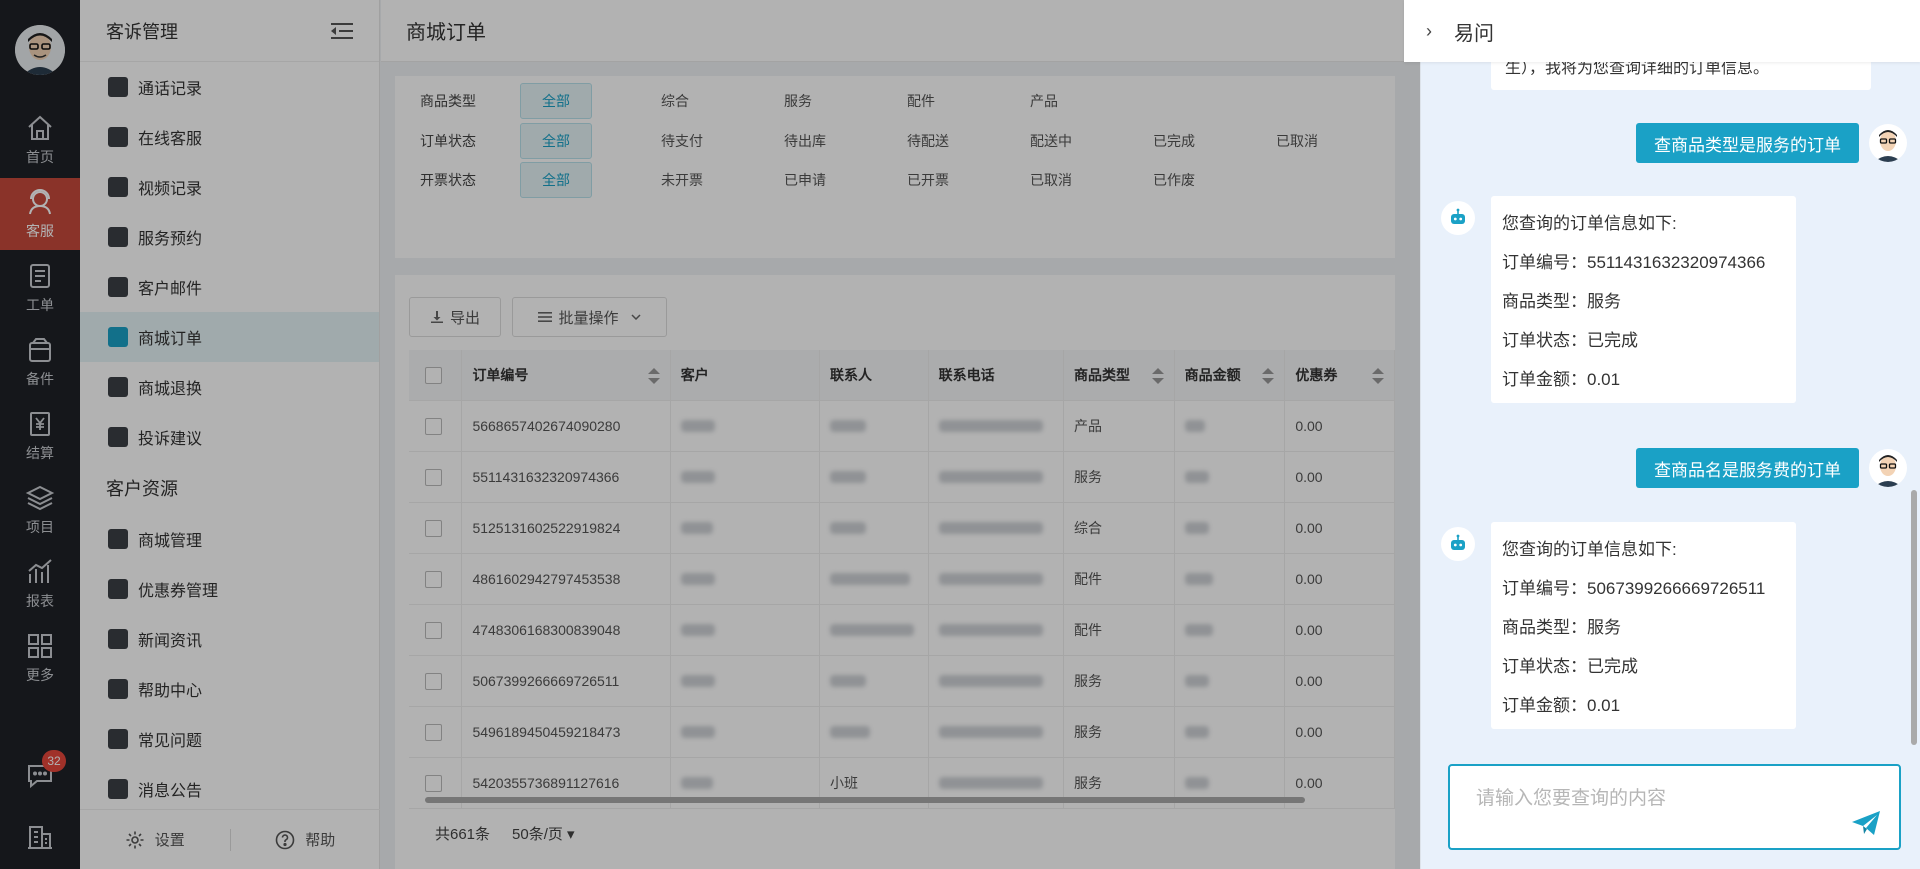 This screenshot has width=1920, height=869. What do you see at coordinates (229, 689) in the screenshot?
I see `sidebar-item: 帮助中心` at bounding box center [229, 689].